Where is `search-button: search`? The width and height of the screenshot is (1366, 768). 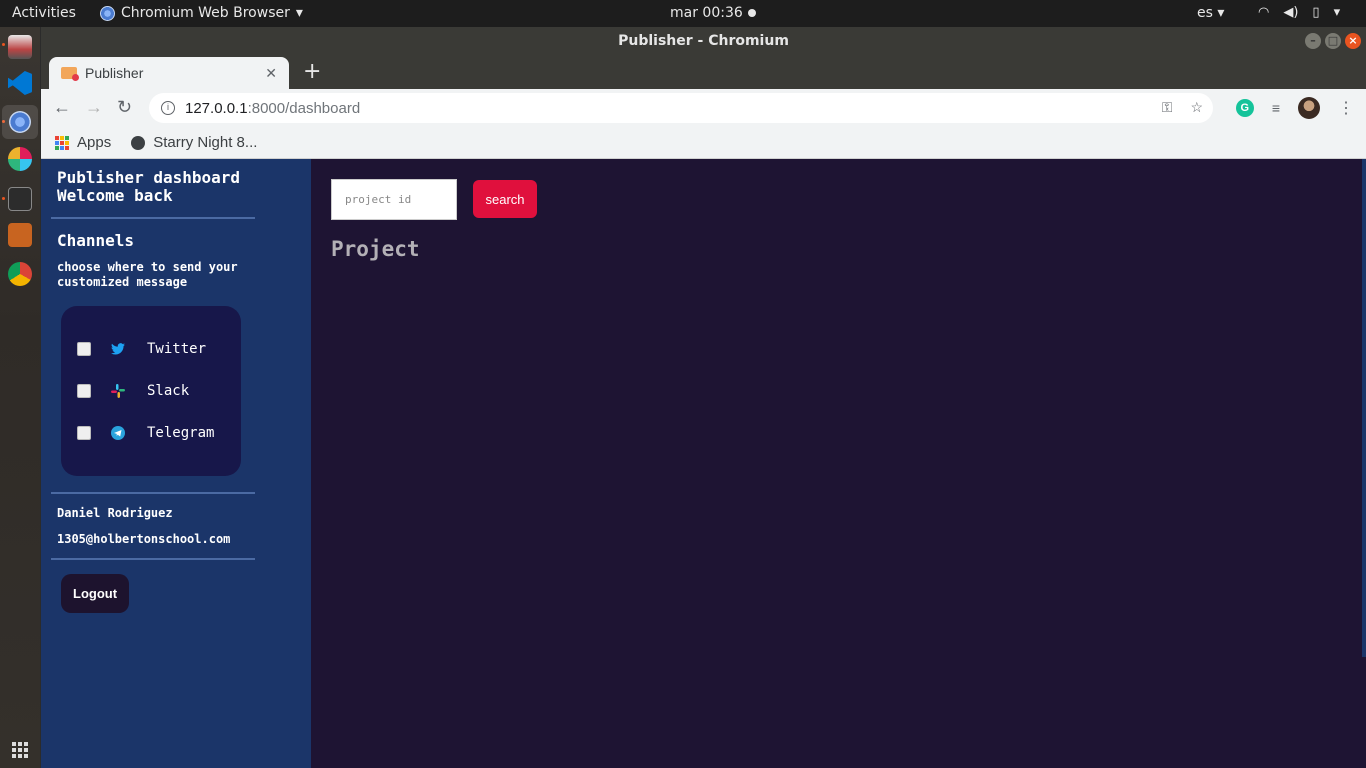
search-button: search is located at coordinates (505, 199).